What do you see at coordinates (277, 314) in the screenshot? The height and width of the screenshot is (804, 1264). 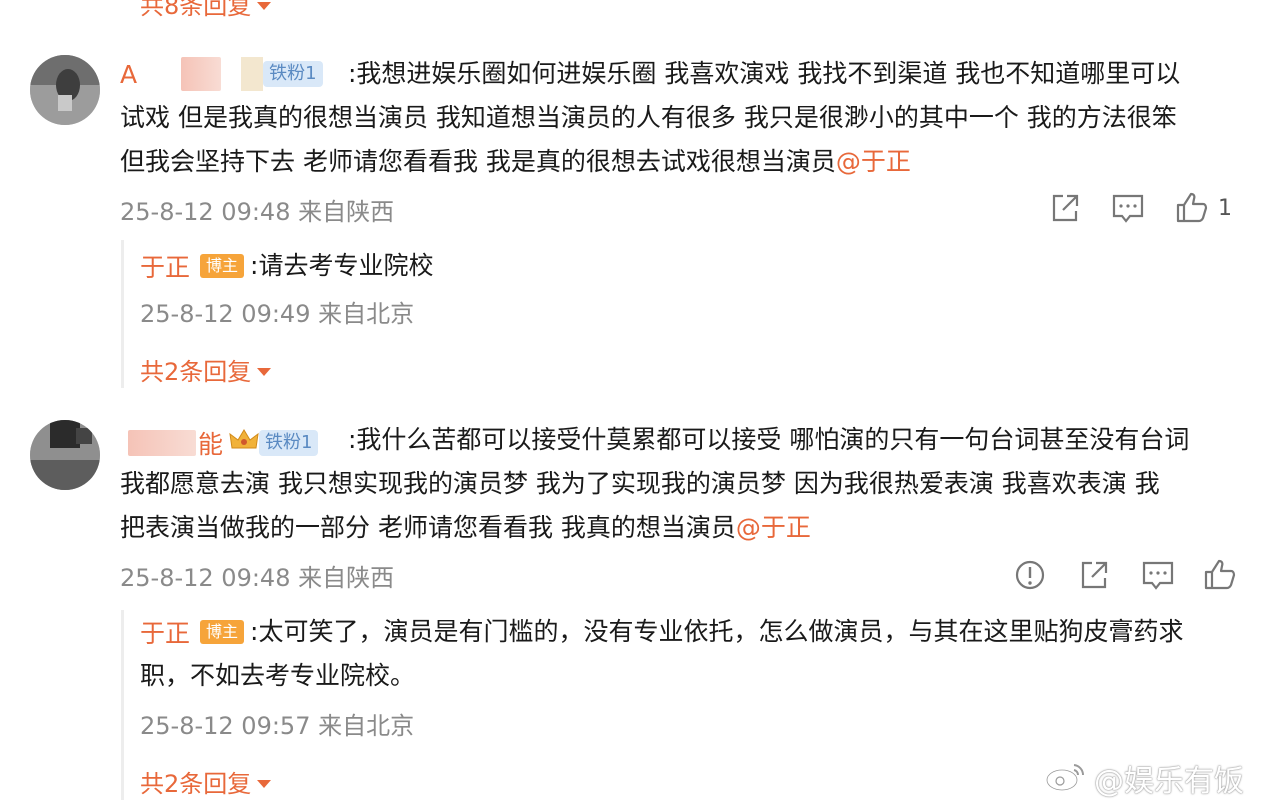 I see `reply-meta: 25-8-12 09:49 来自北京` at bounding box center [277, 314].